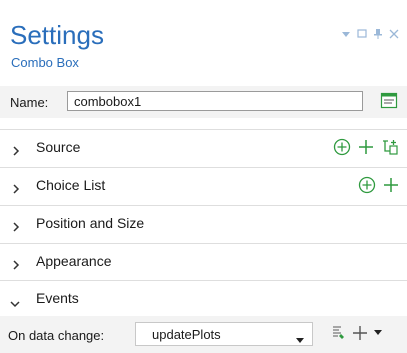 The image size is (407, 353). Describe the element at coordinates (362, 34) in the screenshot. I see `restore-icon` at that location.